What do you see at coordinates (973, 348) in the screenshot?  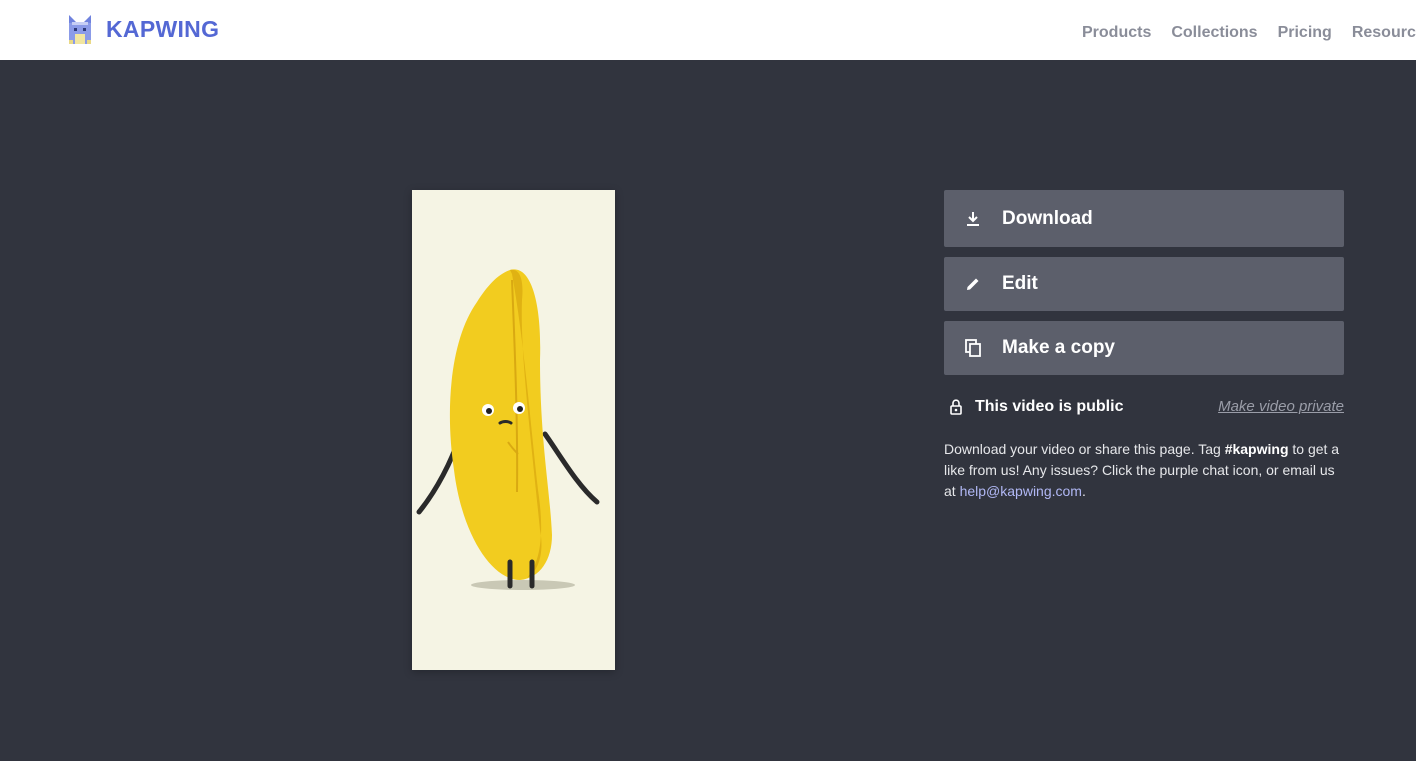 I see `copy-icon` at bounding box center [973, 348].